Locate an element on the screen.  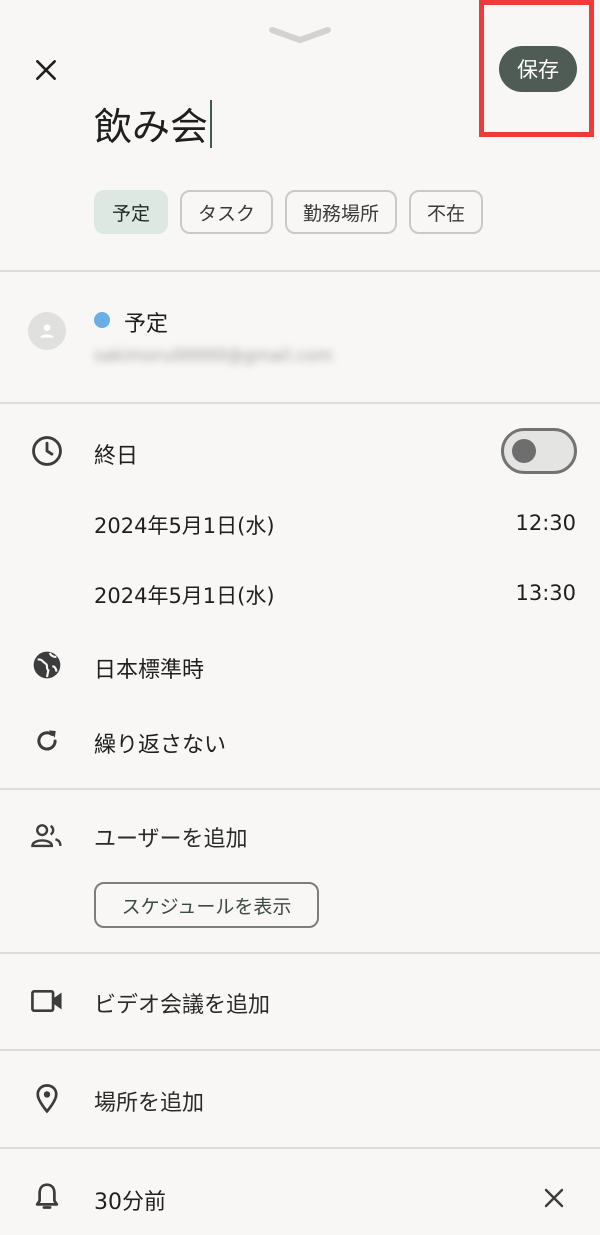
all-day-toggle is located at coordinates (539, 451).